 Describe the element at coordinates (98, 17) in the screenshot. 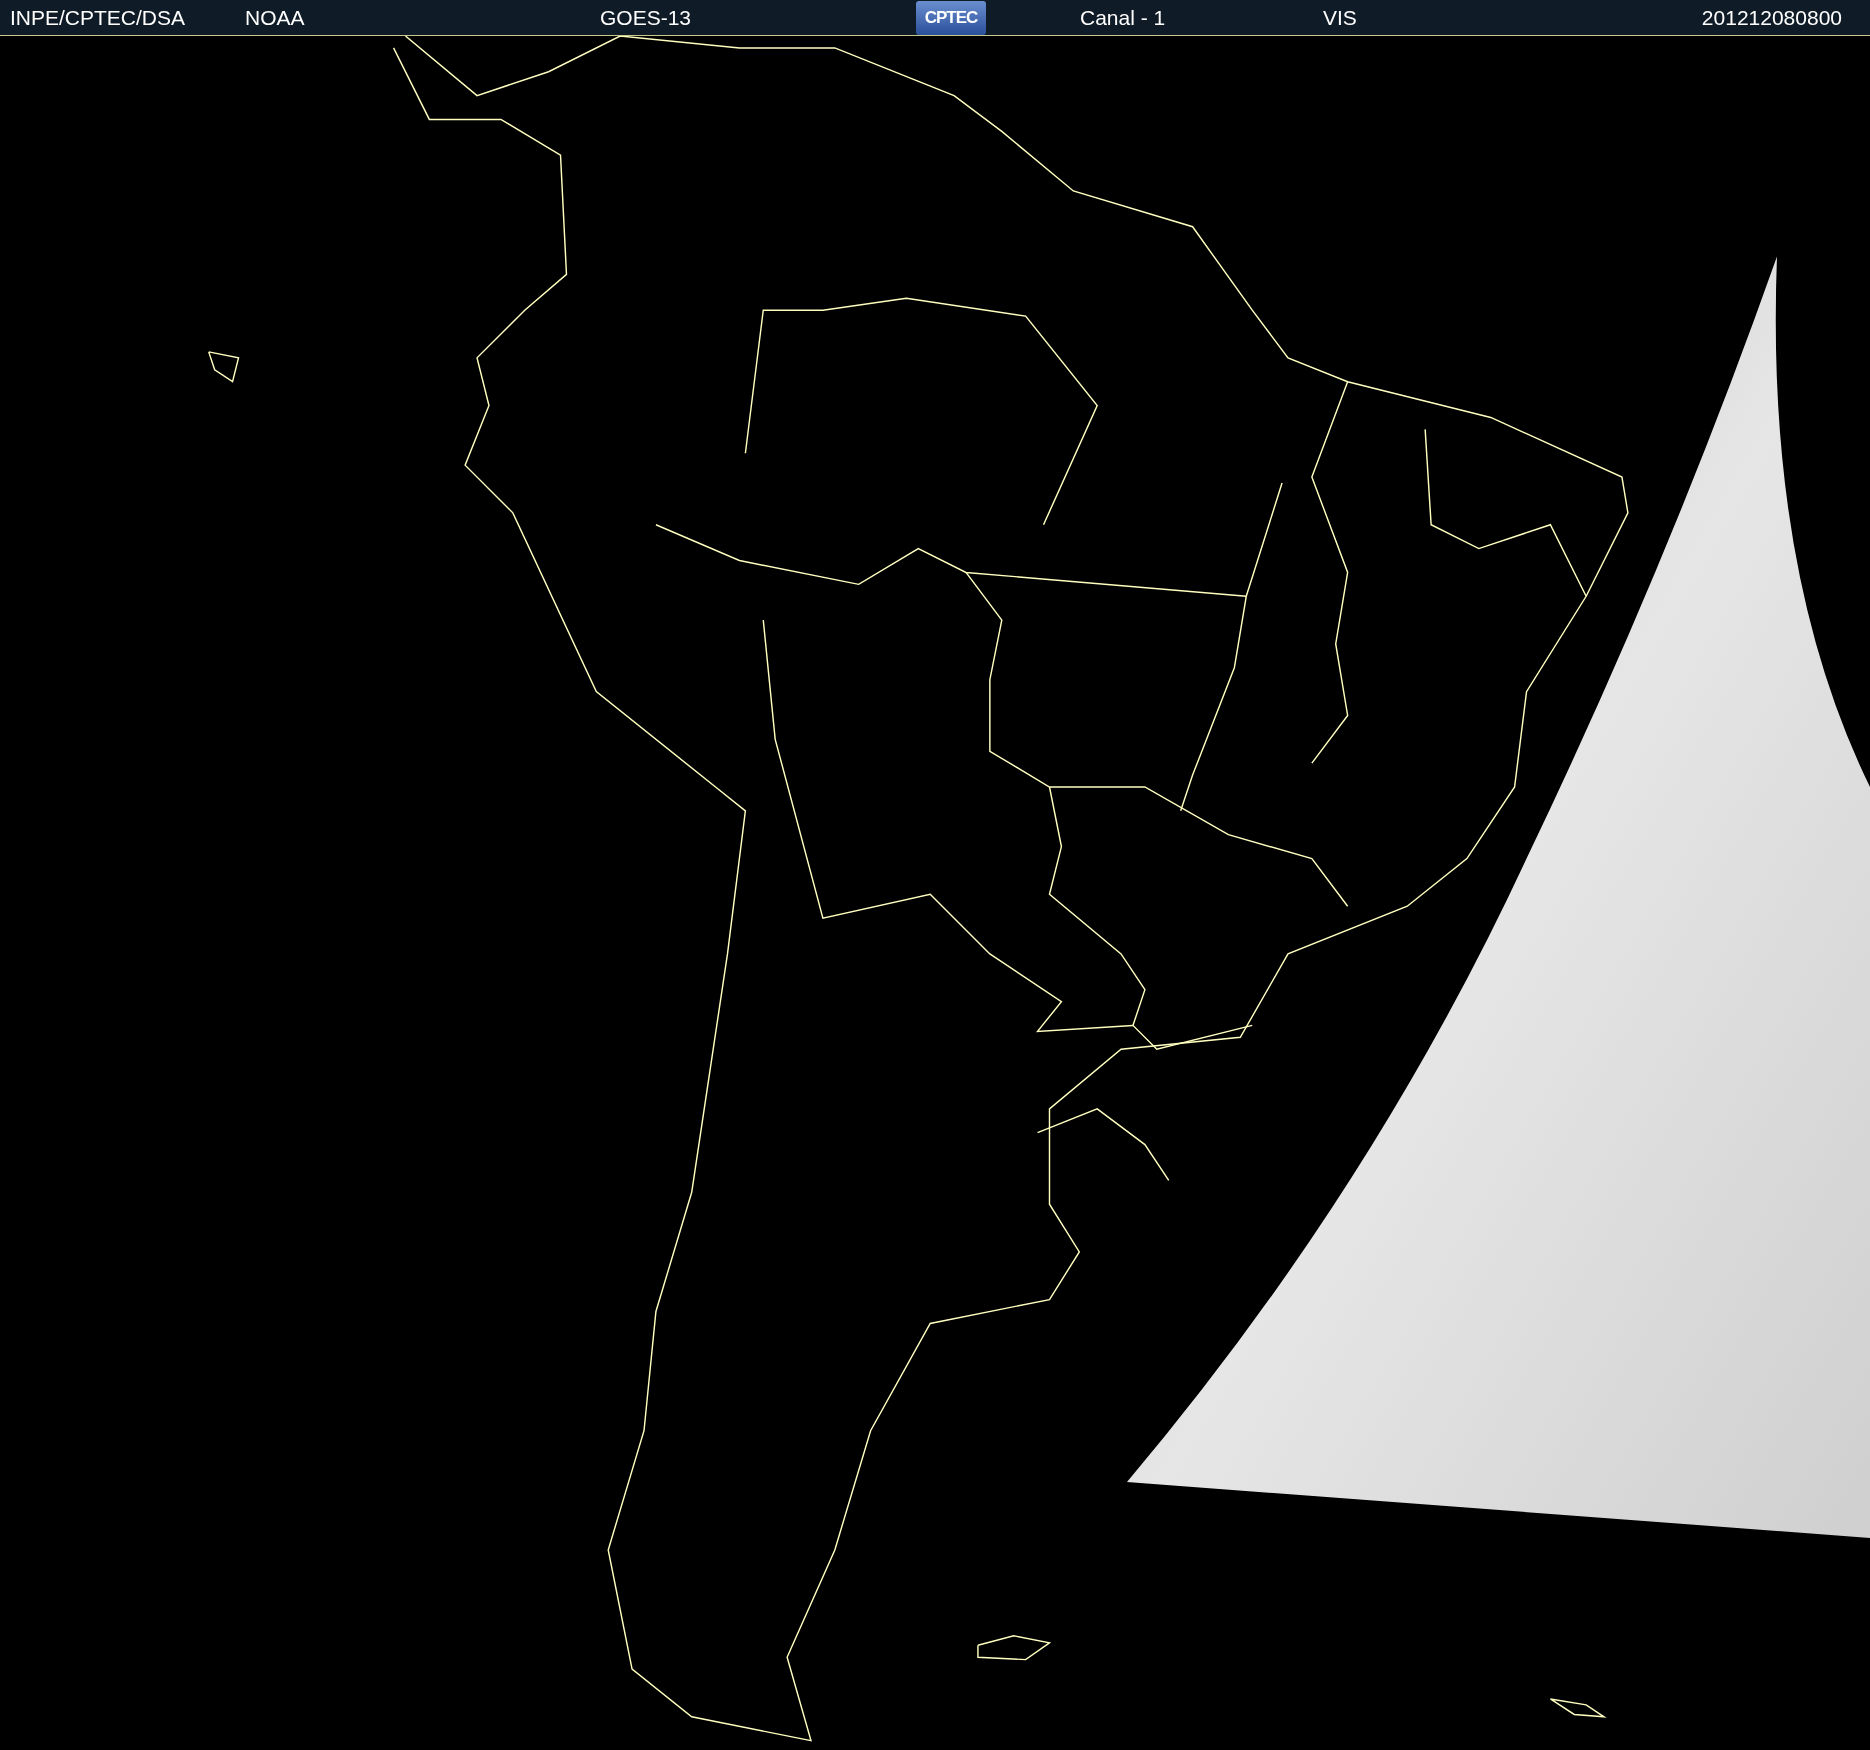

I see `header-label: INPE/CPTEC/DSA` at that location.